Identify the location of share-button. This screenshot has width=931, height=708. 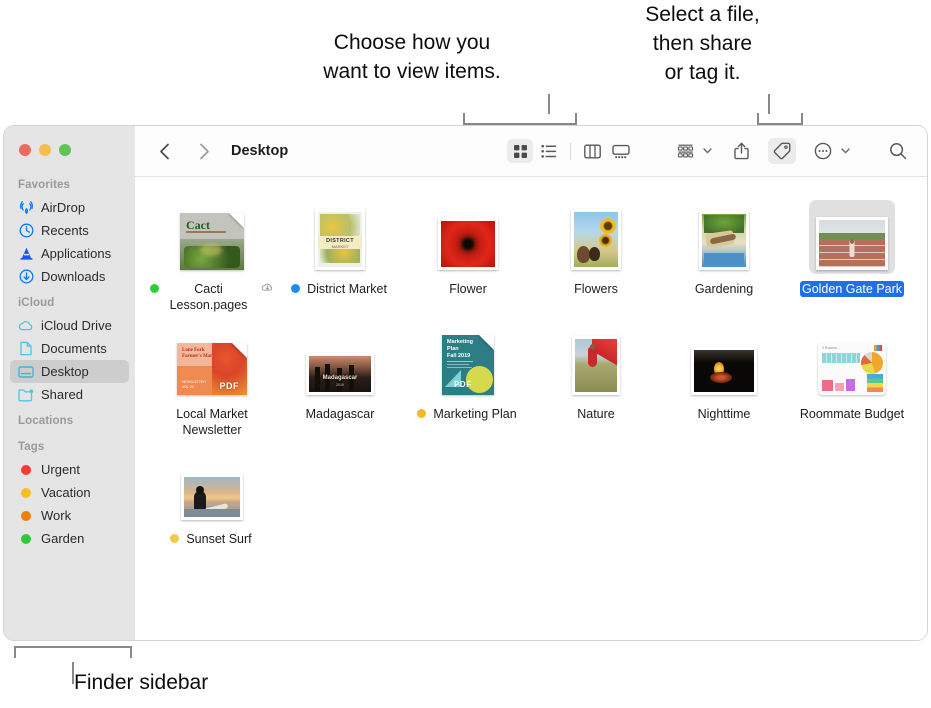
(741, 151).